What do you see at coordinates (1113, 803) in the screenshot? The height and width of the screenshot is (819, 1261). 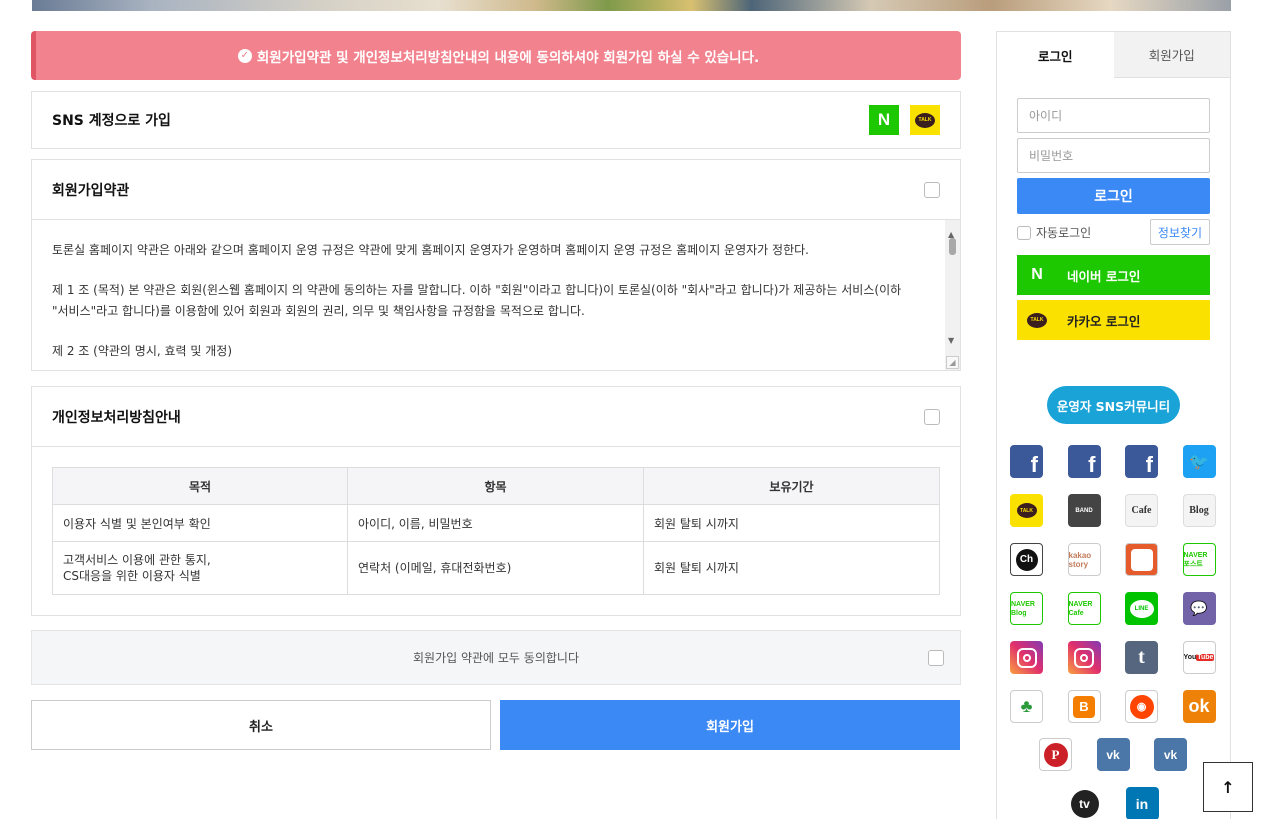 I see `sns-icon-row: tv in` at bounding box center [1113, 803].